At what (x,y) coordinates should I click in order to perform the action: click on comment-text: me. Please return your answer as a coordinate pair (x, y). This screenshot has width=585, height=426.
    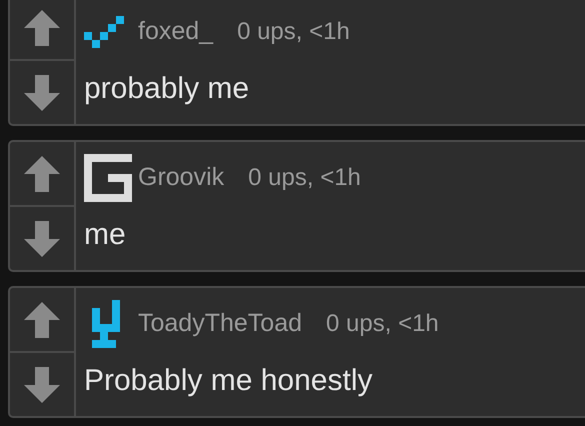
    Looking at the image, I should click on (105, 235).